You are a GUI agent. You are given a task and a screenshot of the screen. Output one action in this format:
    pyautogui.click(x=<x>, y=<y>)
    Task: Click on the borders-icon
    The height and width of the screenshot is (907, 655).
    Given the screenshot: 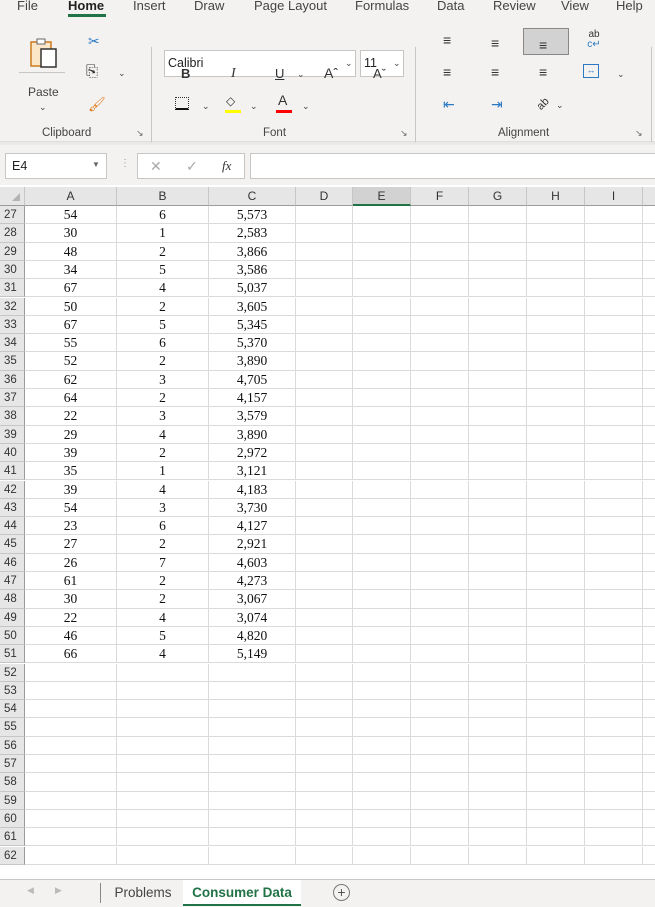 What is the action you would take?
    pyautogui.click(x=182, y=103)
    